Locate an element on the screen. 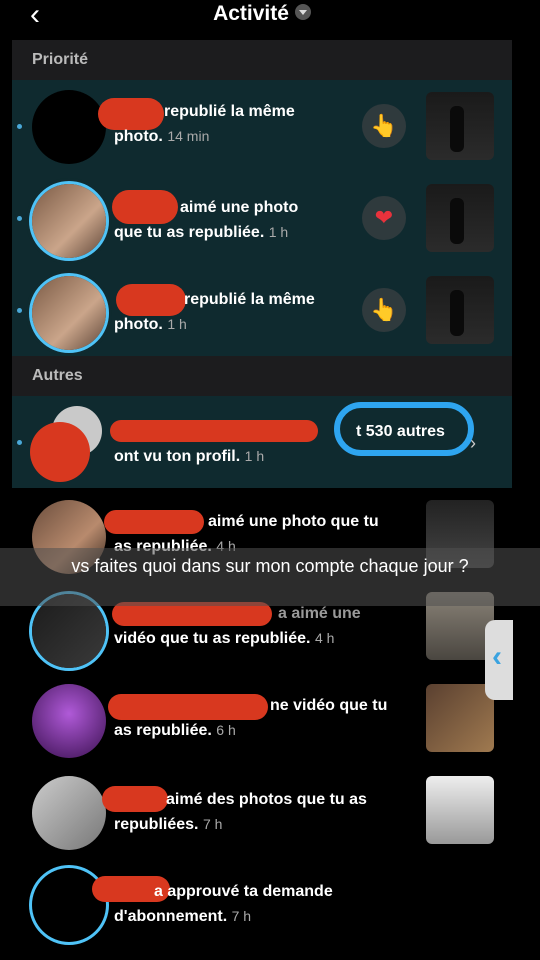 This screenshot has height=960, width=540. chevron-down-icon is located at coordinates (302, 12).